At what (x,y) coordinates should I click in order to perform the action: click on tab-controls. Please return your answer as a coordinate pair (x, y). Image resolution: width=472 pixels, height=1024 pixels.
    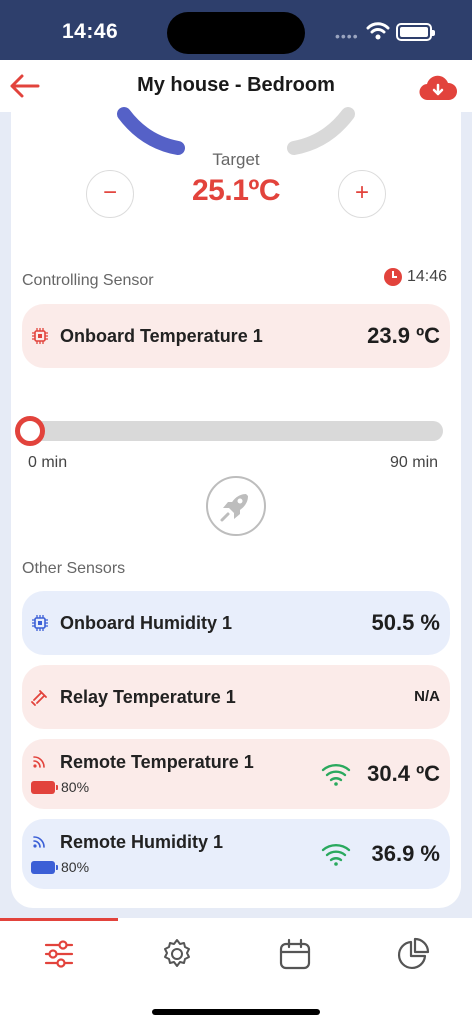
    Looking at the image, I should click on (59, 954).